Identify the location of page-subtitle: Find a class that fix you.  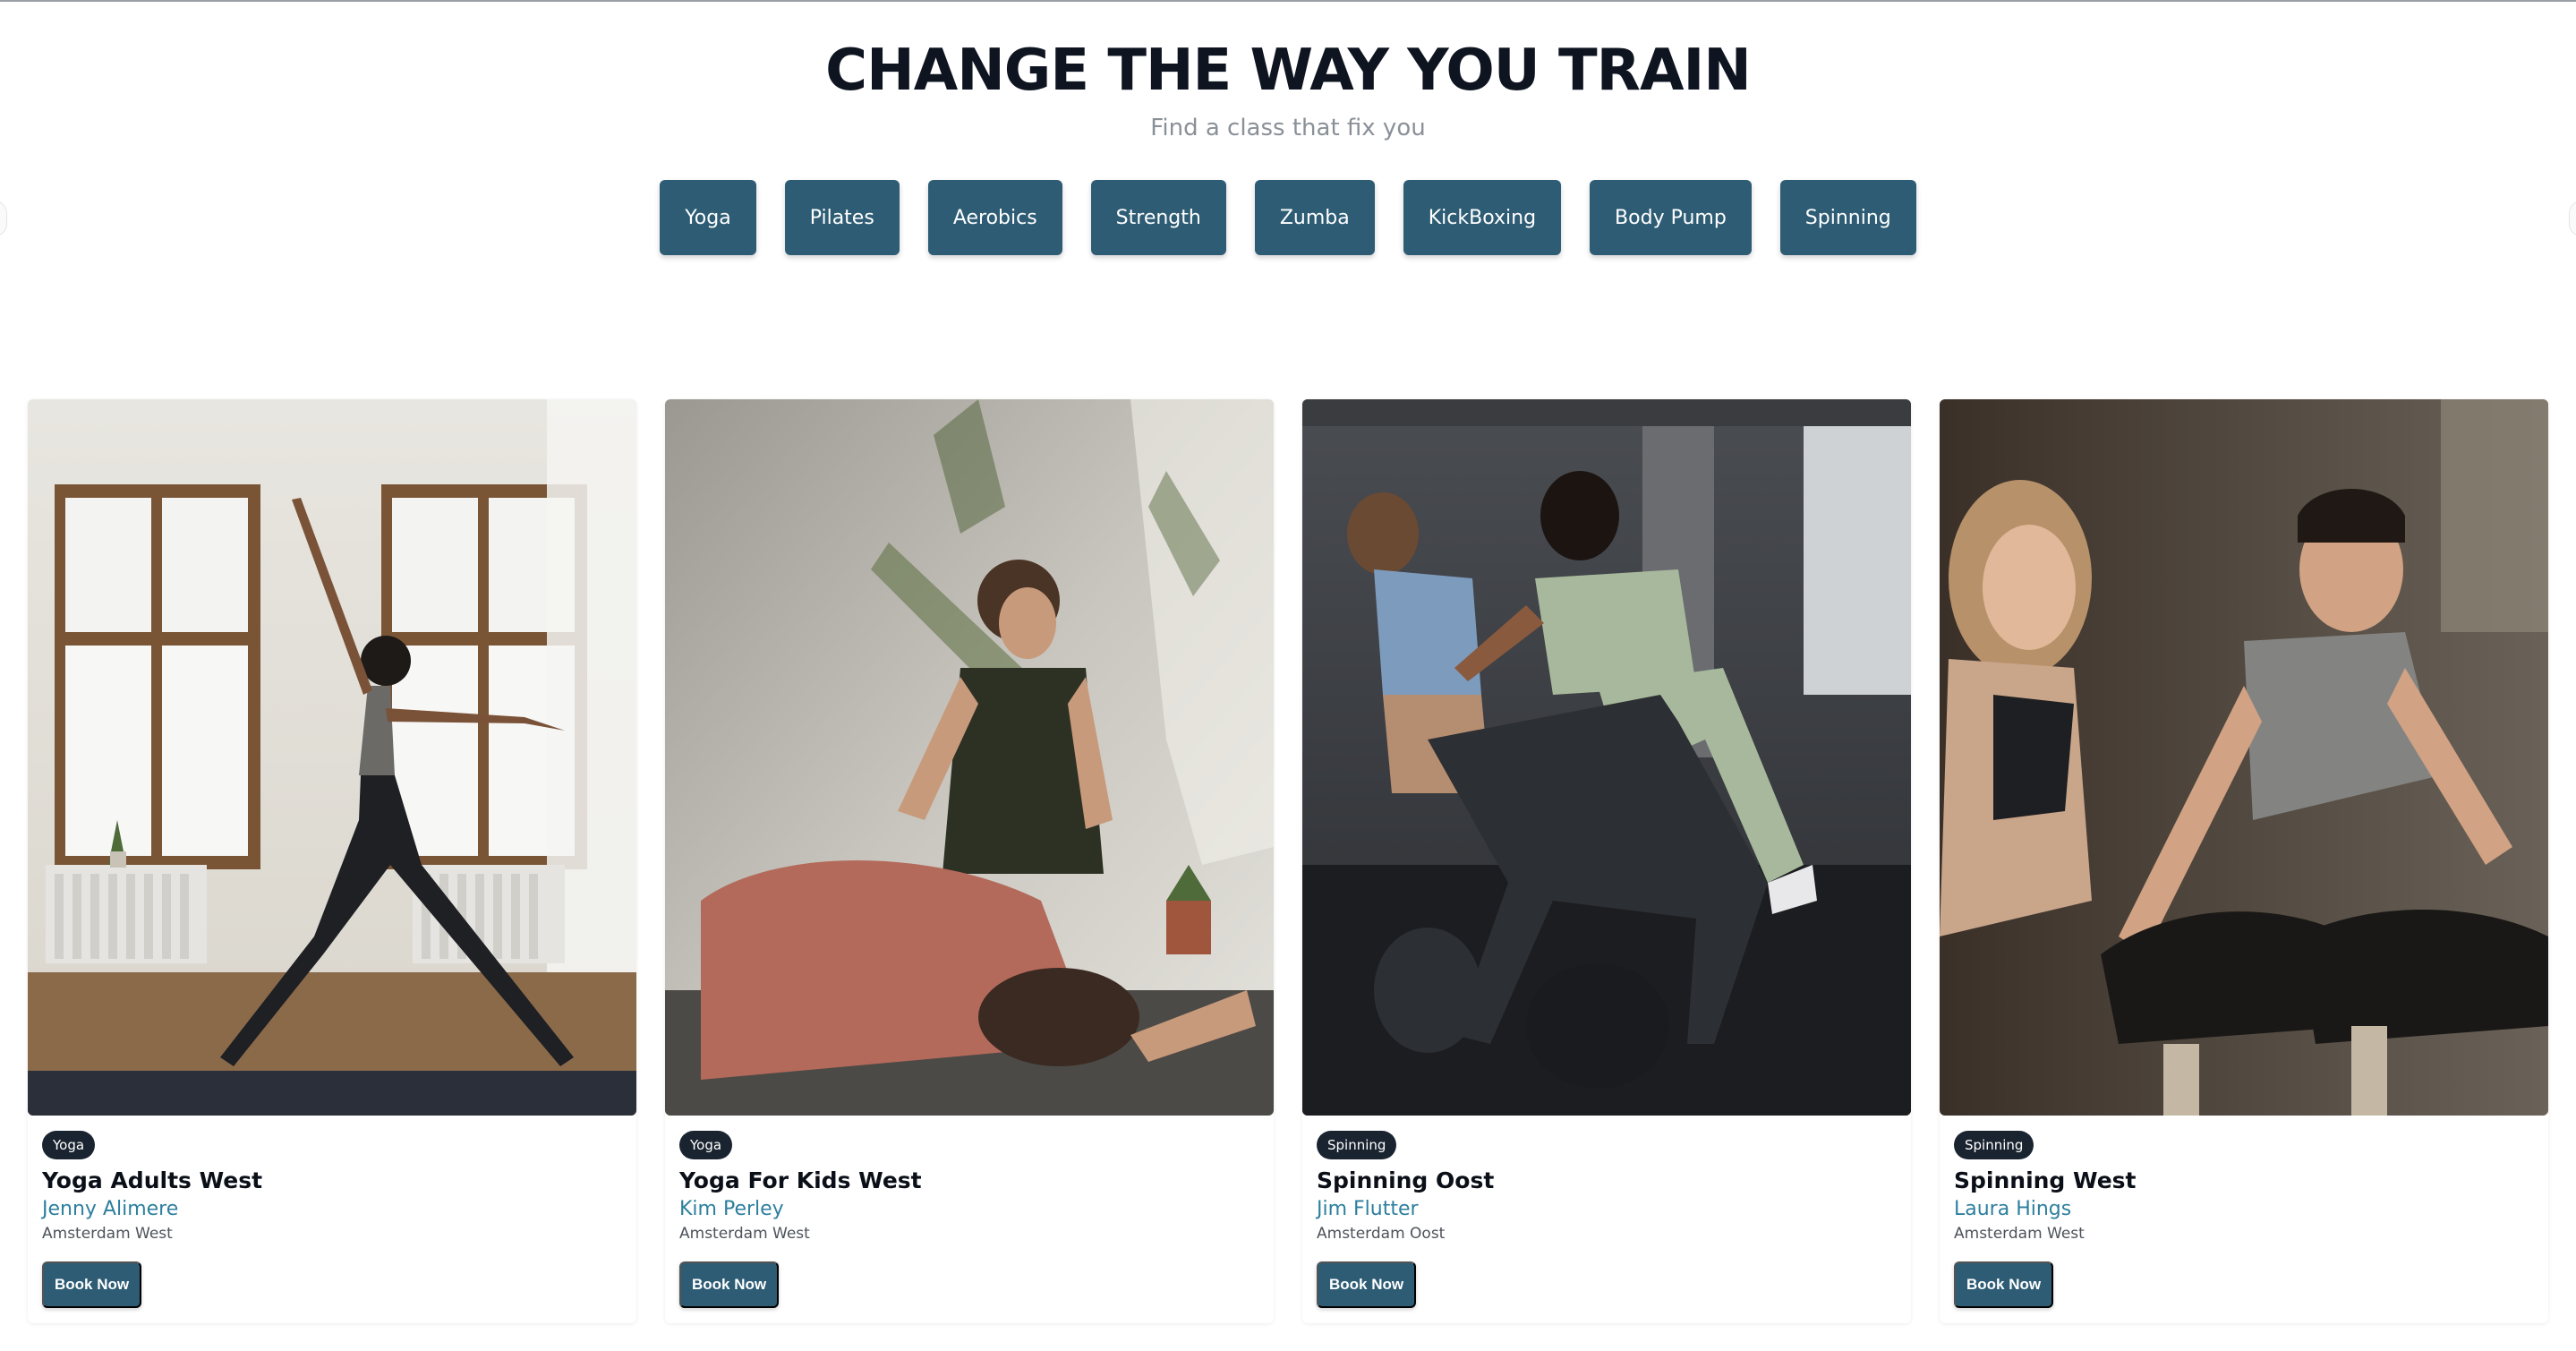
(1288, 128).